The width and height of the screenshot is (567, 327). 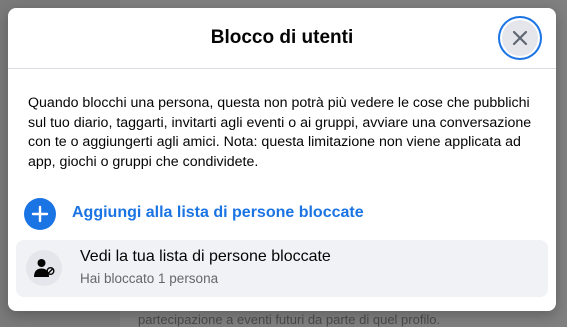 I want to click on close-icon, so click(x=520, y=38).